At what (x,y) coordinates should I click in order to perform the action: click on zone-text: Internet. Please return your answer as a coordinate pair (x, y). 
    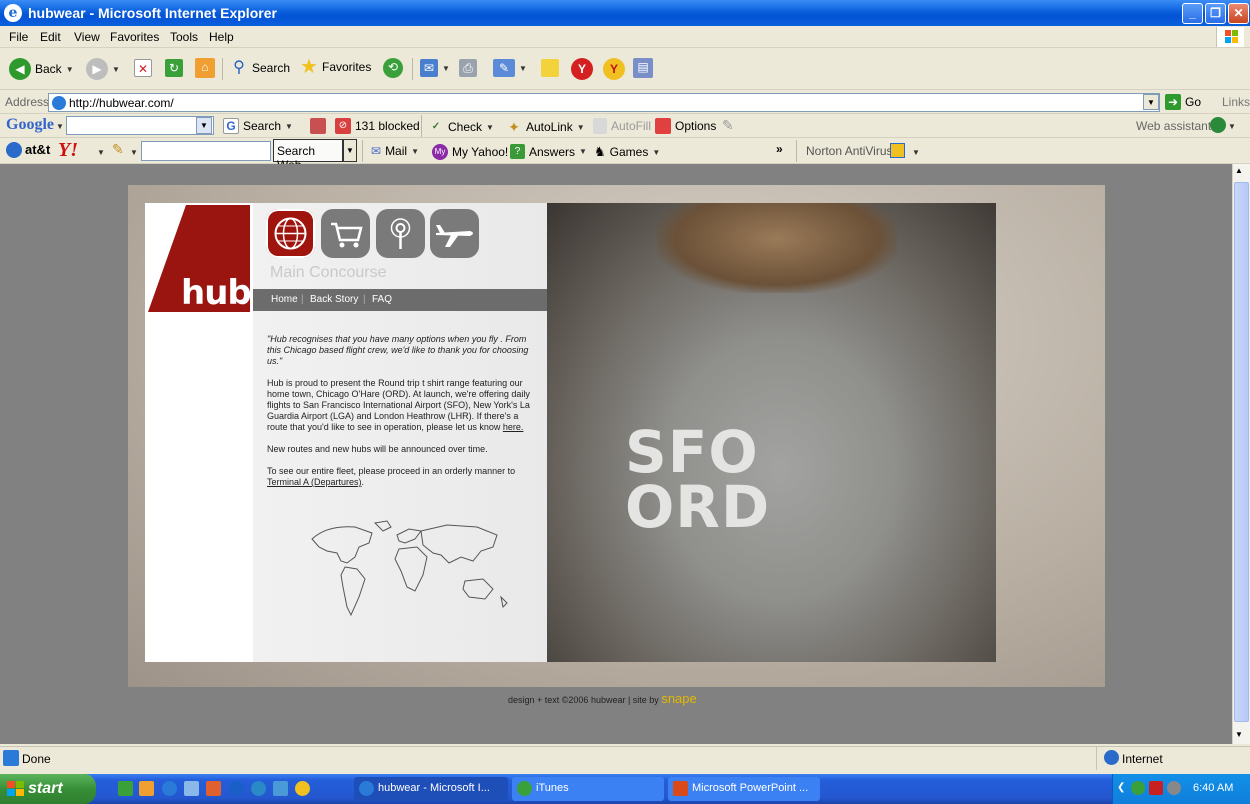
    Looking at the image, I should click on (1142, 759).